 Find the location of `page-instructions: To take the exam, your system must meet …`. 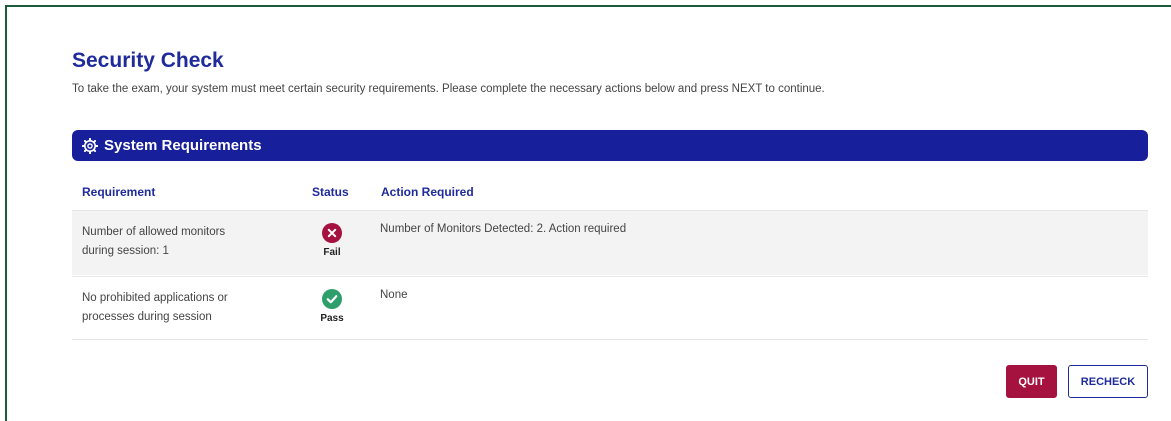

page-instructions: To take the exam, your system must meet … is located at coordinates (448, 89).